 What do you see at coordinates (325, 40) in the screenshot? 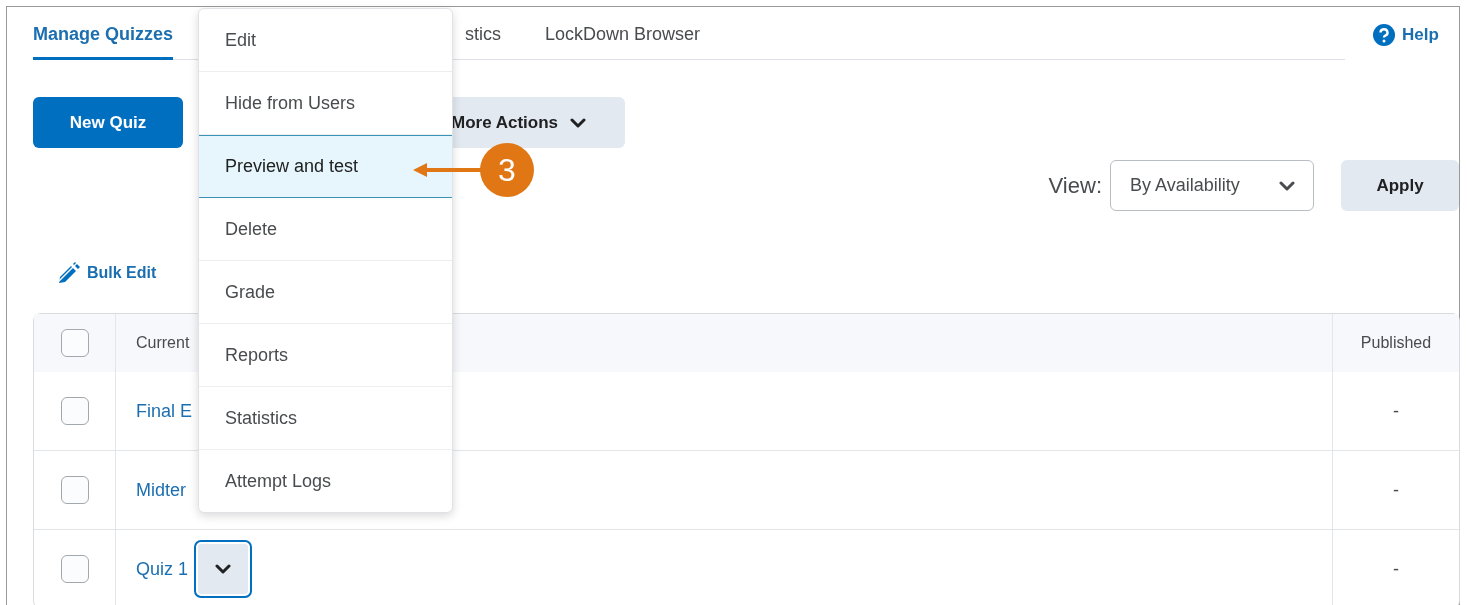
I see `menu-item: Edit` at bounding box center [325, 40].